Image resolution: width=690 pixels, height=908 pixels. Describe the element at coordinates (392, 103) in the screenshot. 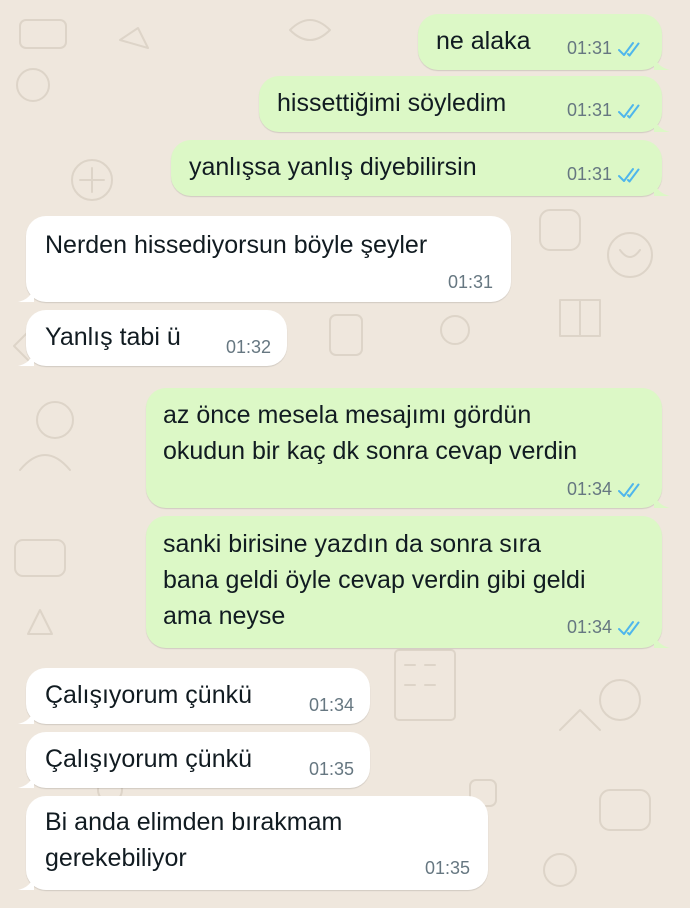

I see `message-text: hissettiğimi söyledim` at that location.